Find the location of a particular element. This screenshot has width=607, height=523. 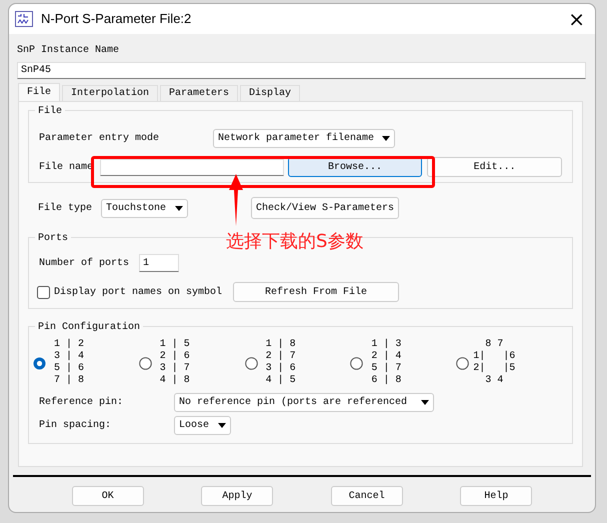

dialog-button: OK is located at coordinates (108, 496).